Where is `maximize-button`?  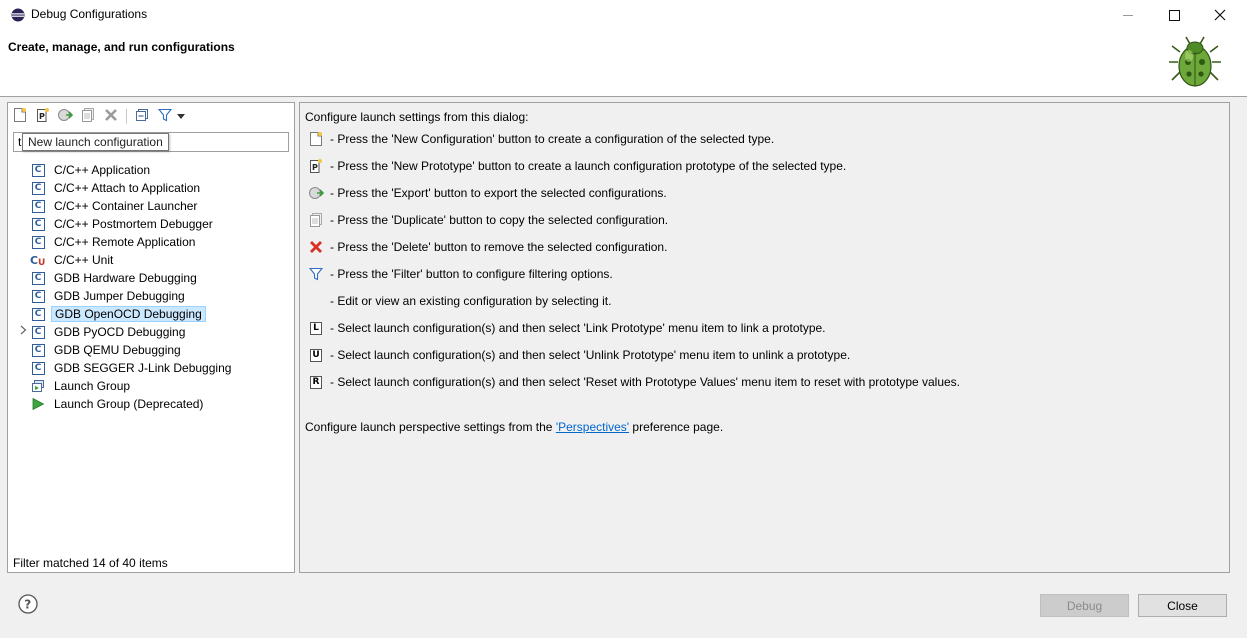
maximize-button is located at coordinates (1174, 15).